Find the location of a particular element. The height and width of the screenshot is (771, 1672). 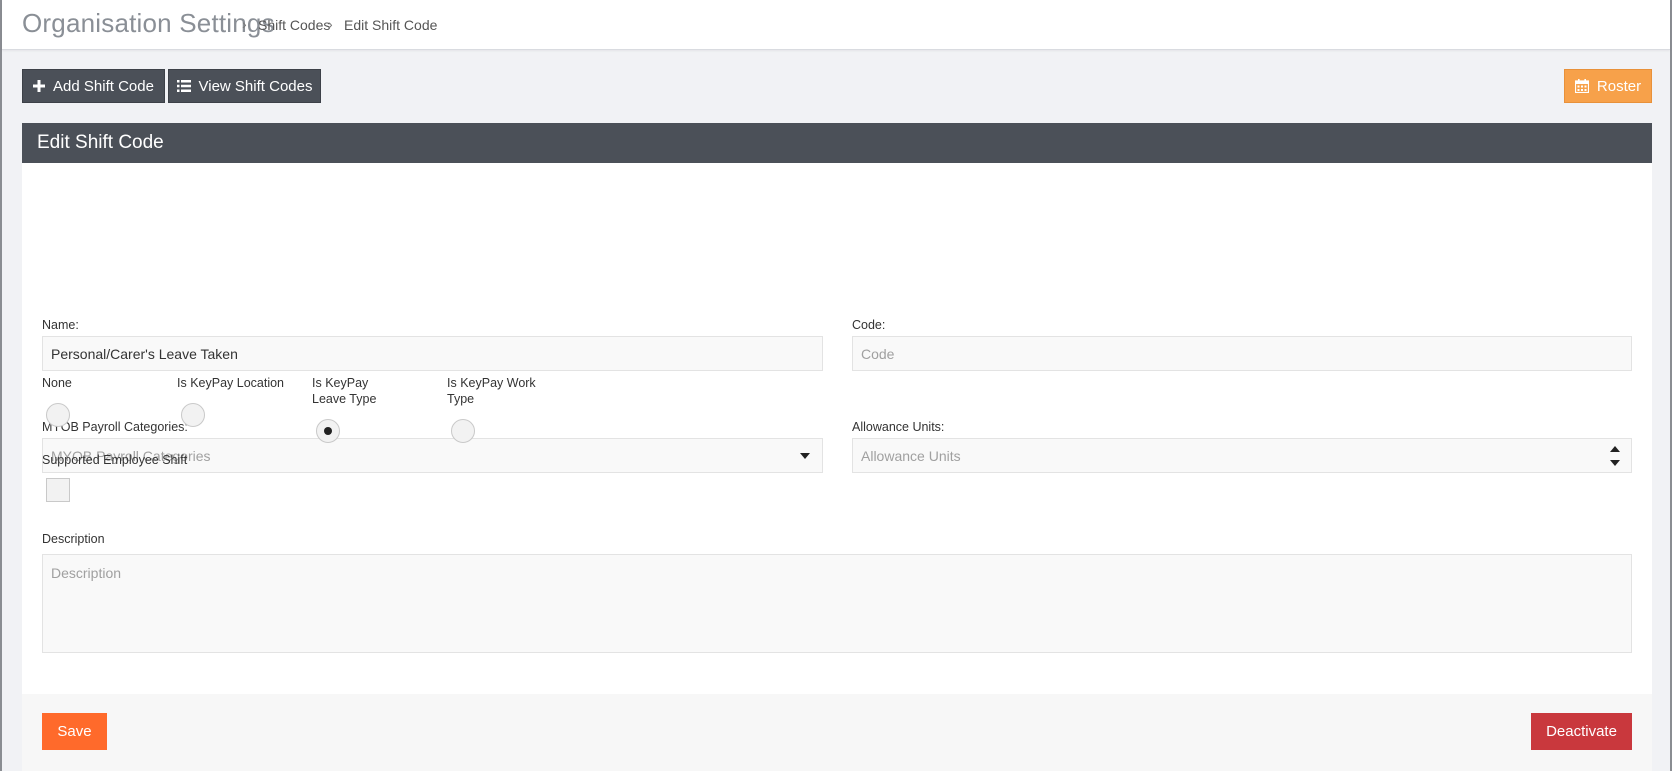

calendar-icon is located at coordinates (1581, 86).